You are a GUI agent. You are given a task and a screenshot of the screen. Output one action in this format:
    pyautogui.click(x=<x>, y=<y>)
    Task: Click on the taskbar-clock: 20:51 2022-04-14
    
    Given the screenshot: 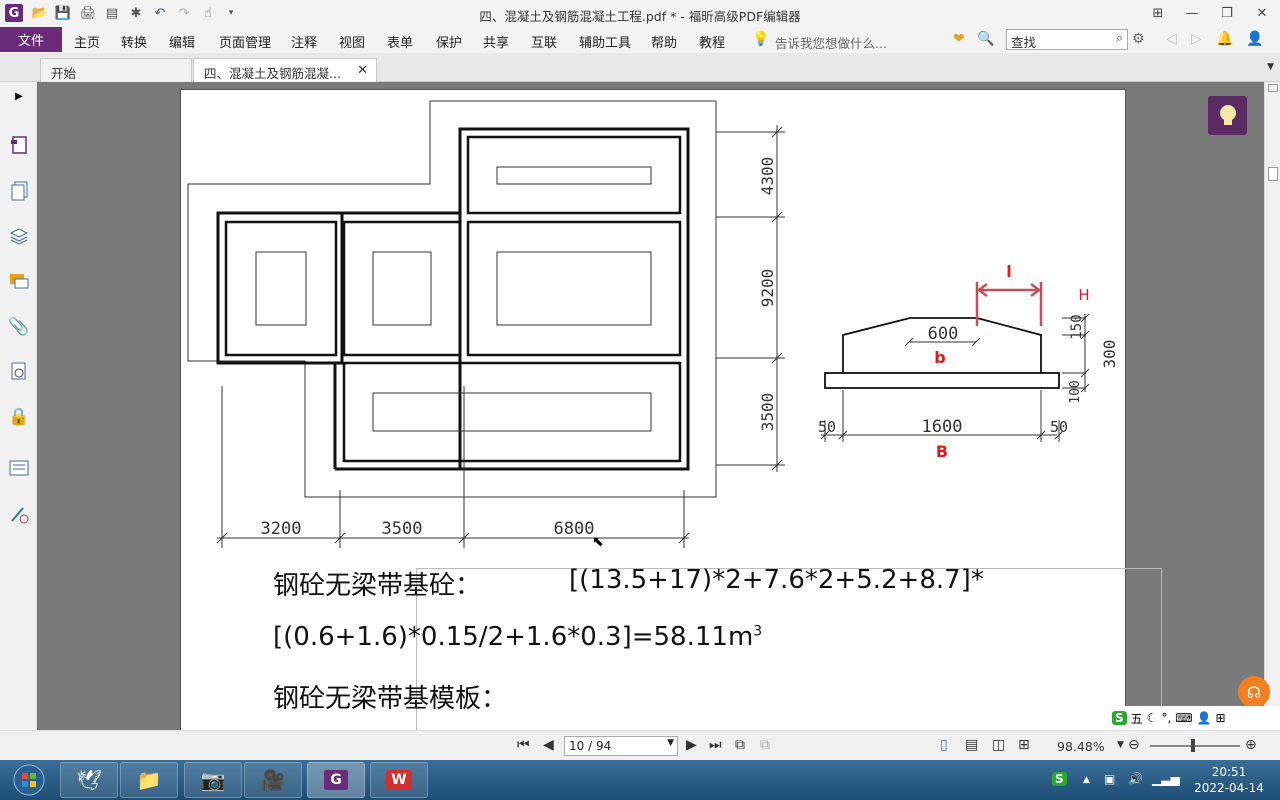 What is the action you would take?
    pyautogui.click(x=1229, y=780)
    